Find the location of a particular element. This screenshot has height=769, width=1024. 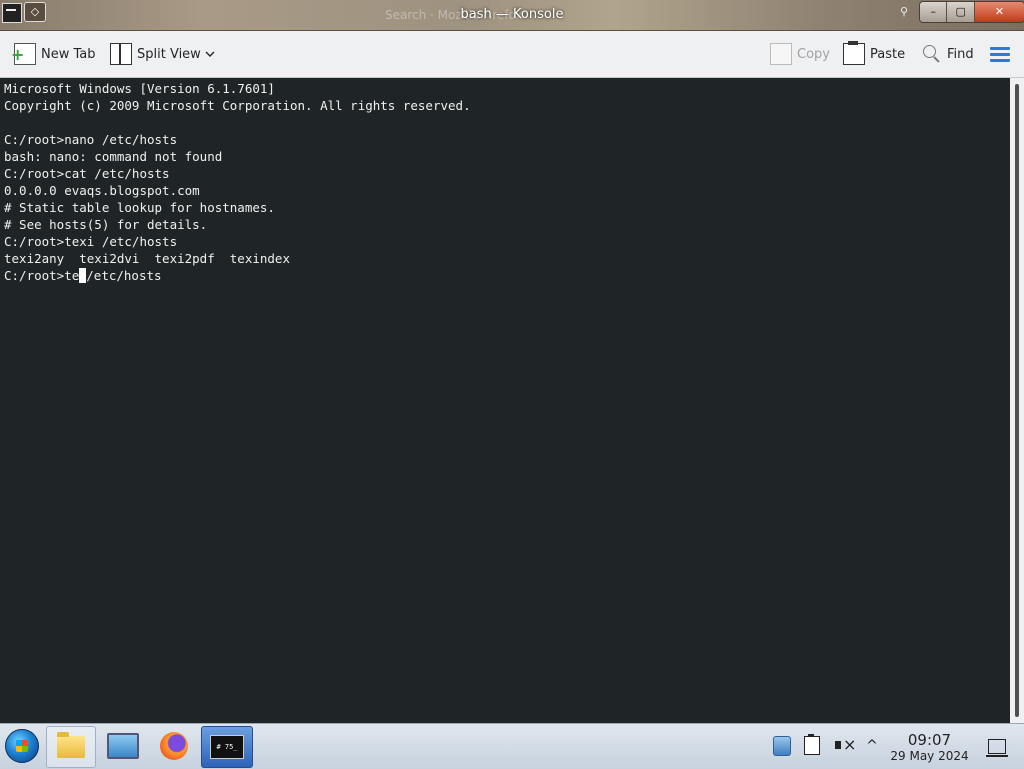

find-button: Find is located at coordinates (948, 54).